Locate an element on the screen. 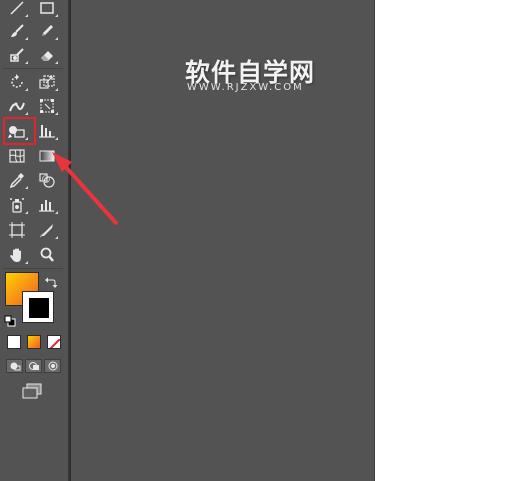  artboard-icon is located at coordinates (17, 230).